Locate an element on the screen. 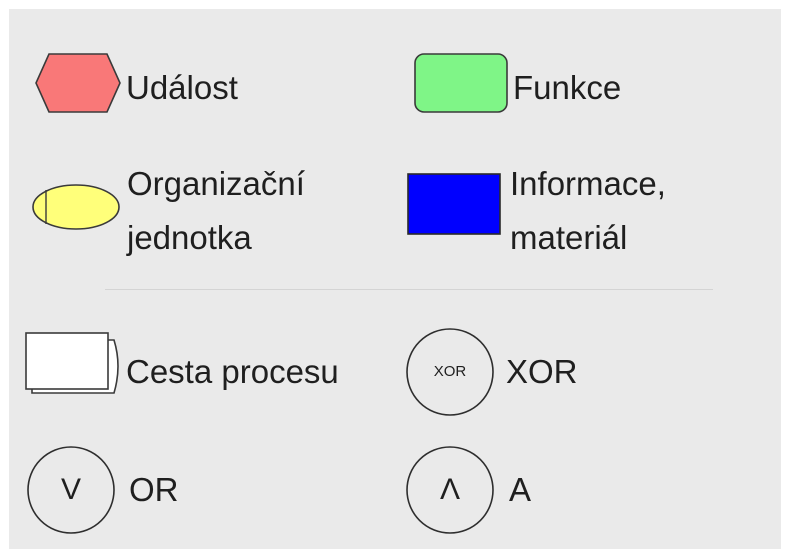 Image resolution: width=794 pixels, height=560 pixels. section-divider is located at coordinates (409, 289).